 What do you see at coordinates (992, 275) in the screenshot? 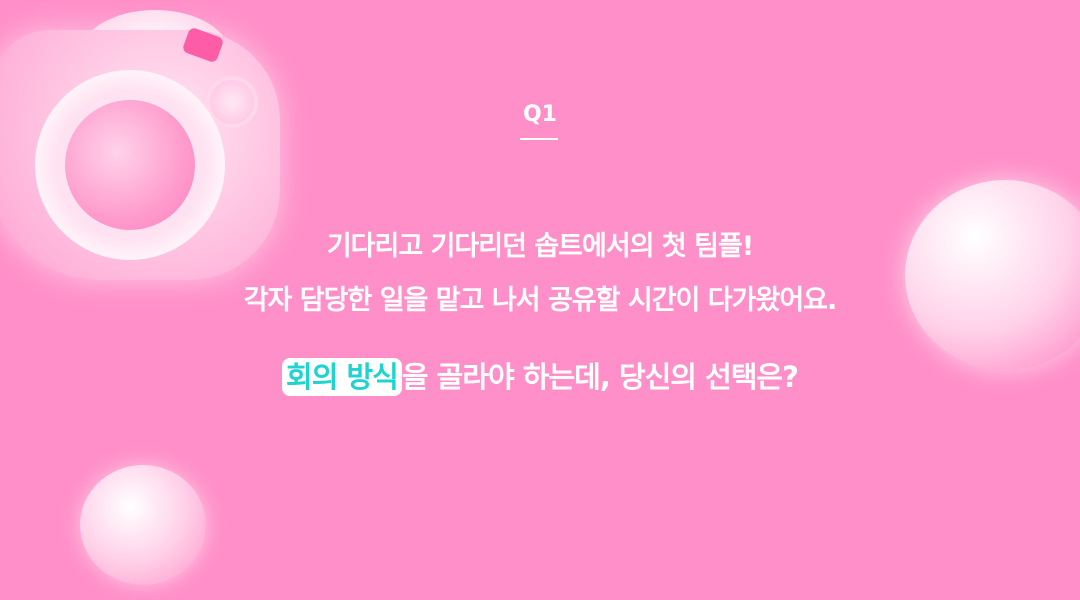
I see `decorative-sphere-right` at bounding box center [992, 275].